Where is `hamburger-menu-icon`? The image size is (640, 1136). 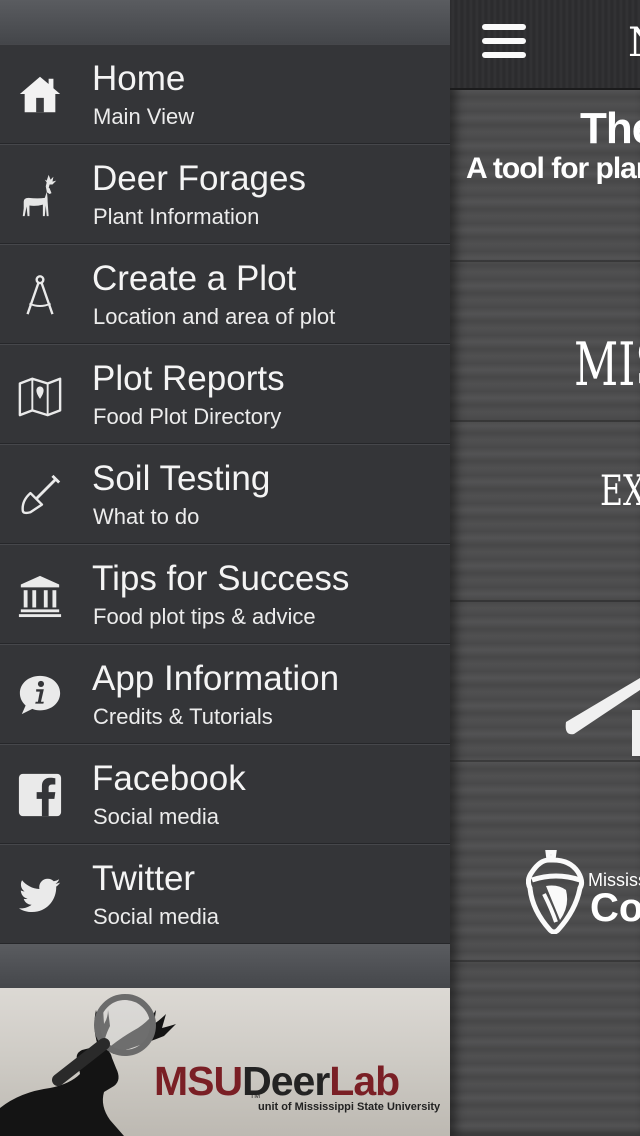
hamburger-menu-icon is located at coordinates (504, 42).